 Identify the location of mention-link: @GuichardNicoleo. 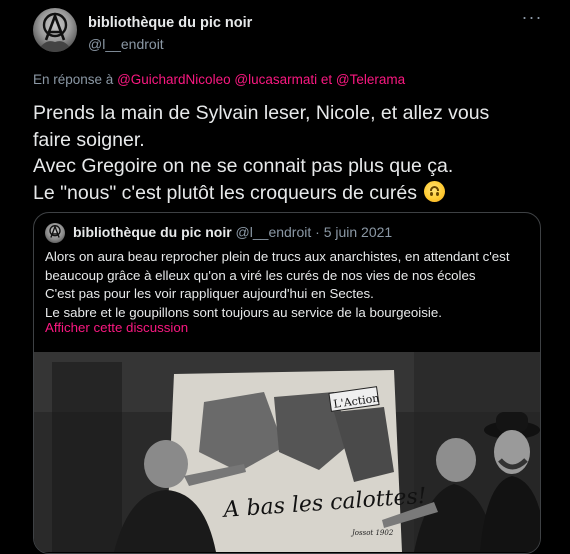
(174, 79).